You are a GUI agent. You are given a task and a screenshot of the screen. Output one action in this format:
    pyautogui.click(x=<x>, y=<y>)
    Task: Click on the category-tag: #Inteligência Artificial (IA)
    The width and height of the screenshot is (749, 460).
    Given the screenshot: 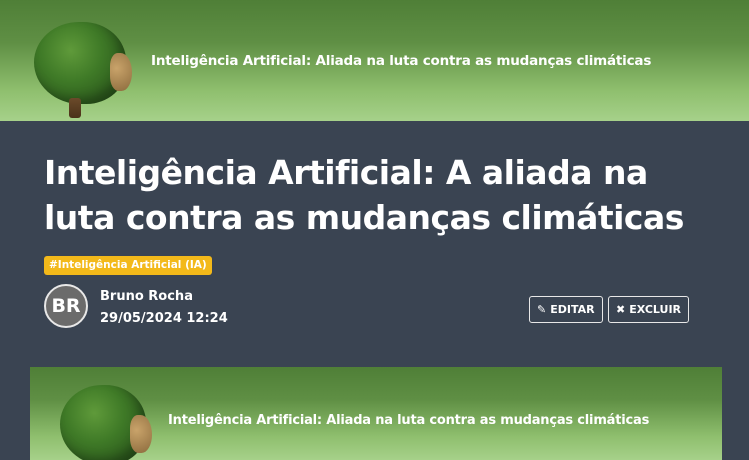 What is the action you would take?
    pyautogui.click(x=128, y=265)
    